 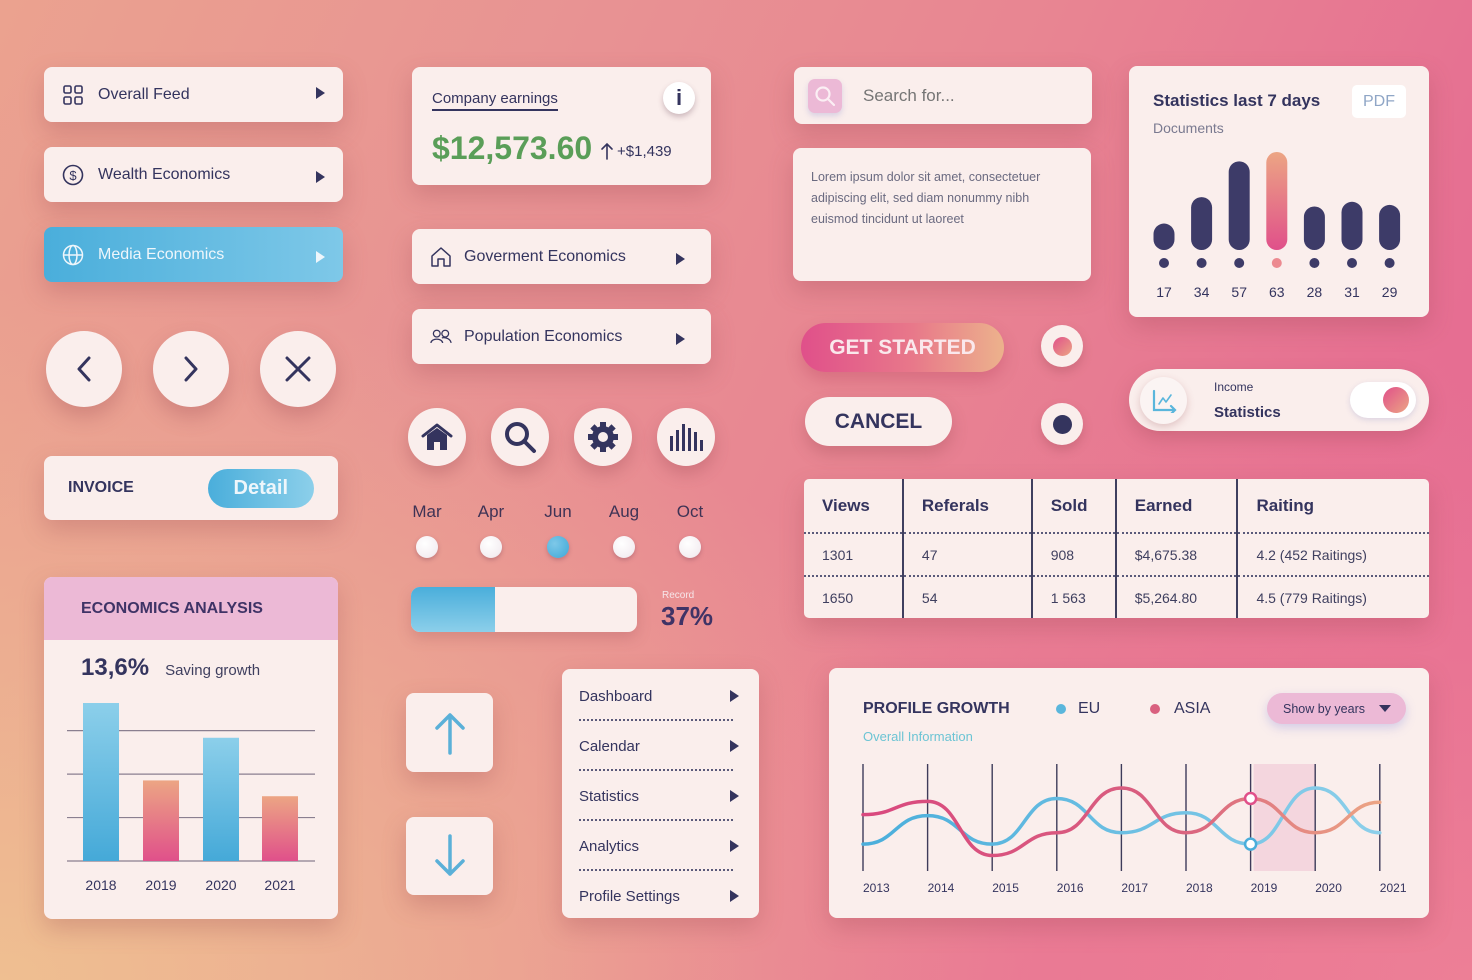 I want to click on invoice-card: INVOICE Detail, so click(x=191, y=488).